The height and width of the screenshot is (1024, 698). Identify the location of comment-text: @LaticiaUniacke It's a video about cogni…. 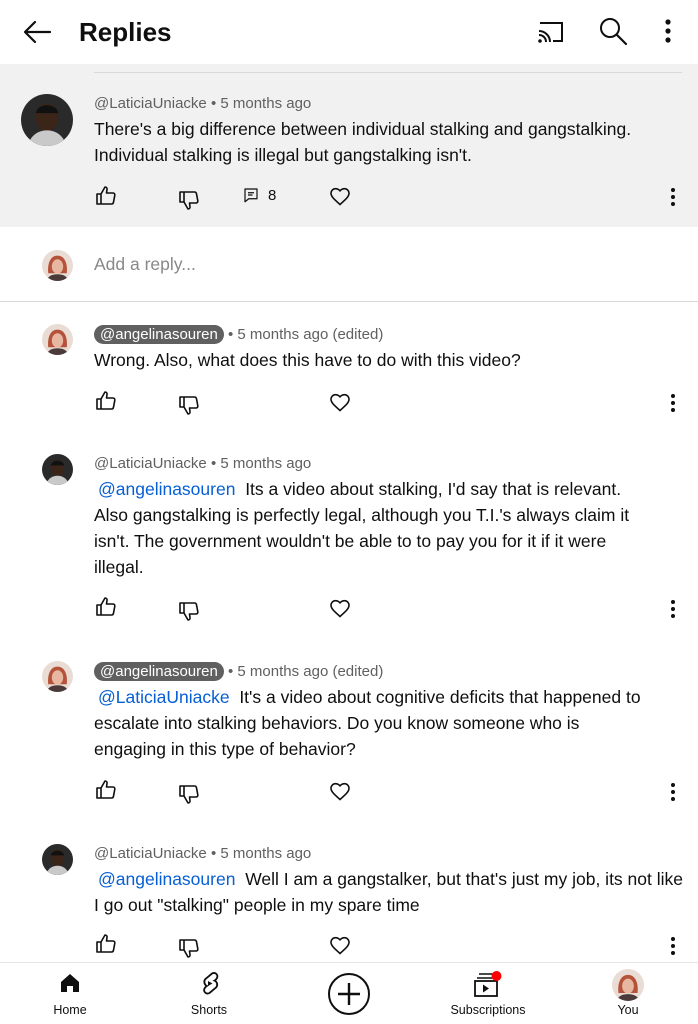
(374, 723).